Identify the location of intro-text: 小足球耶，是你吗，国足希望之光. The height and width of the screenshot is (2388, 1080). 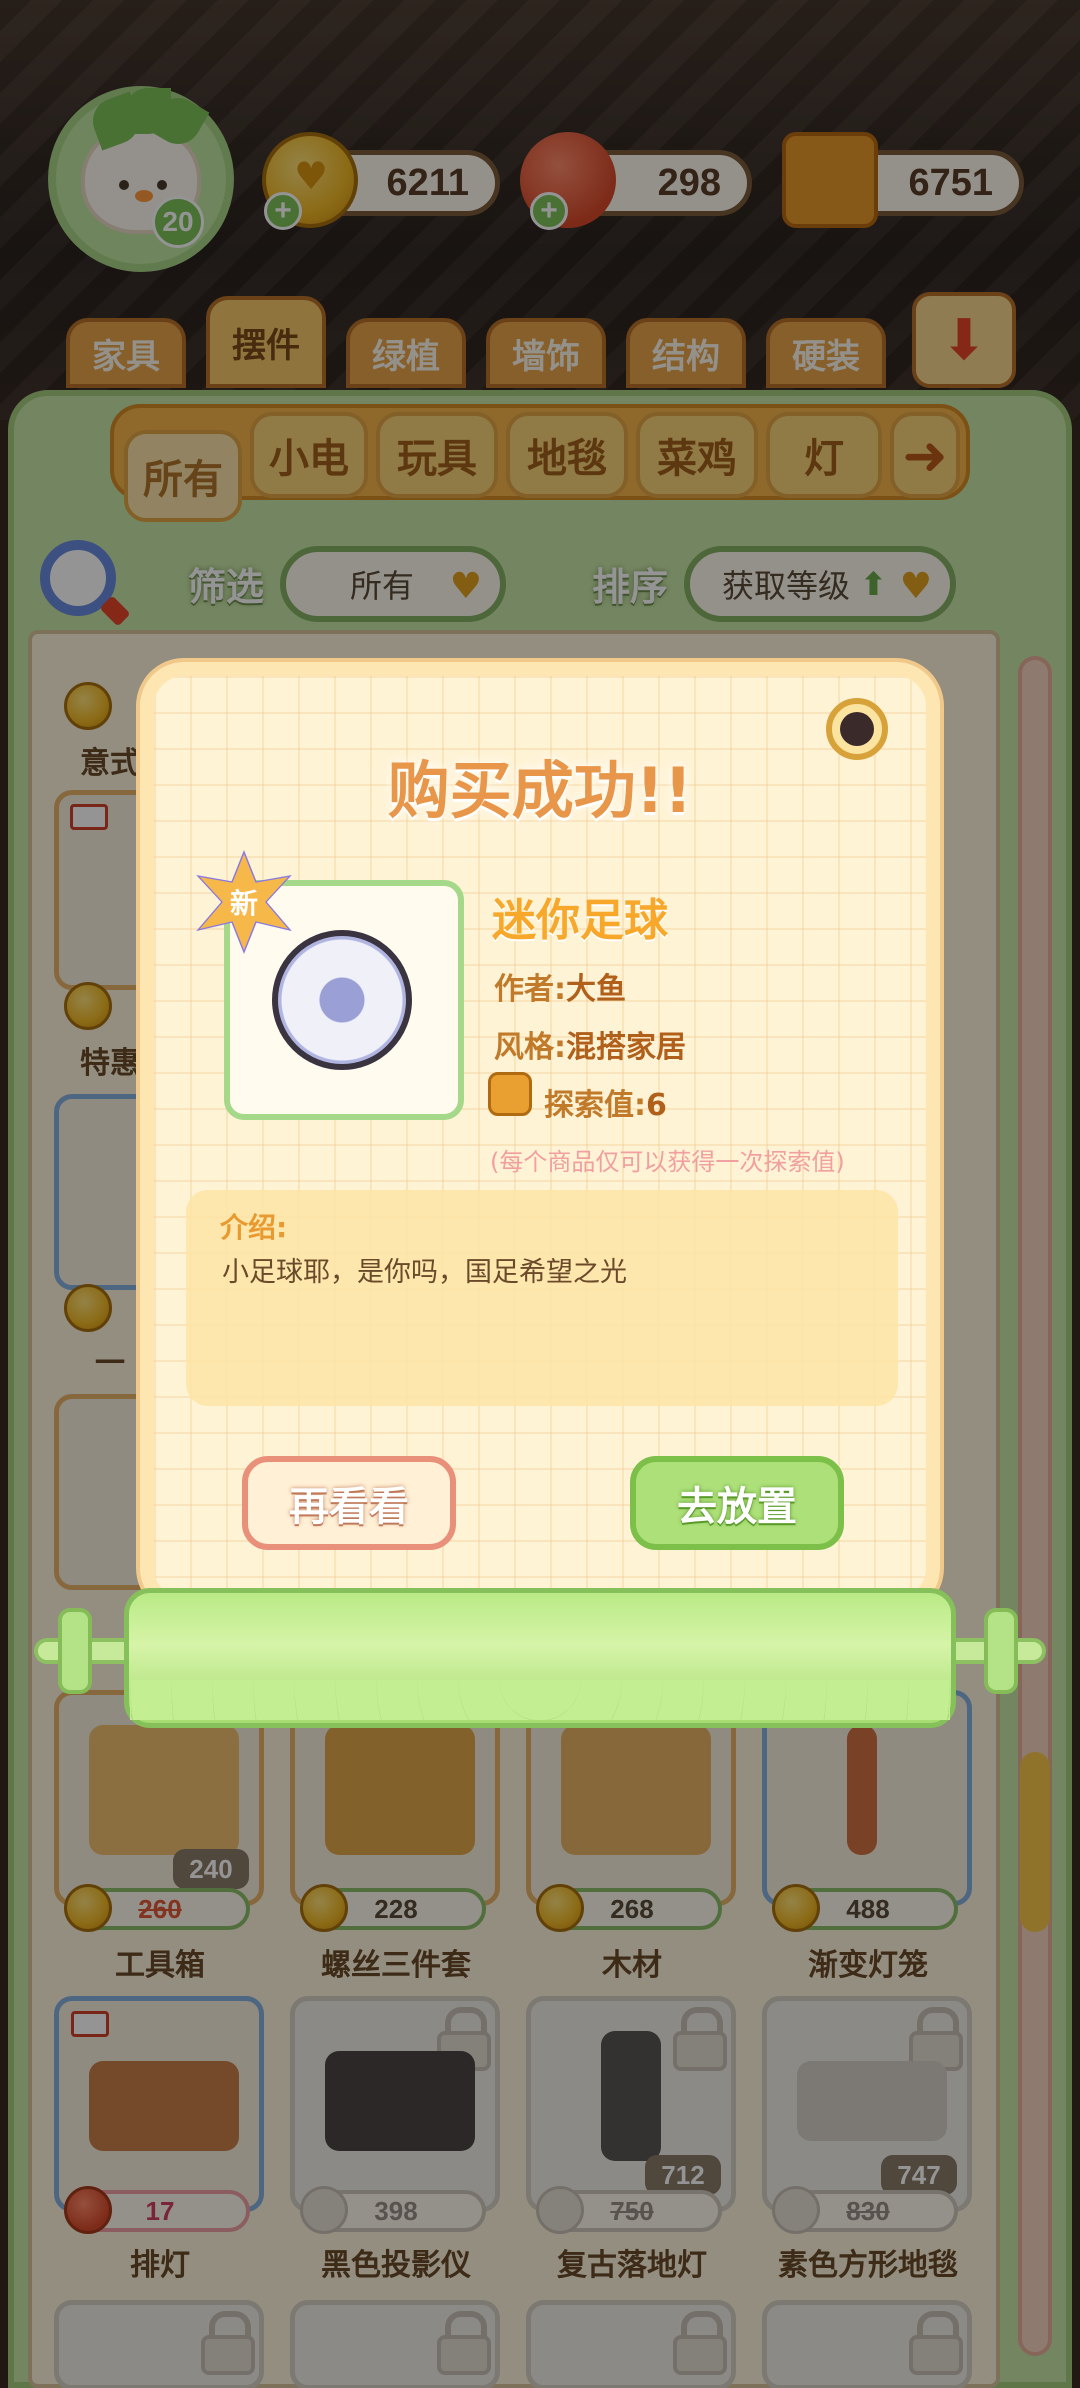
(424, 1272).